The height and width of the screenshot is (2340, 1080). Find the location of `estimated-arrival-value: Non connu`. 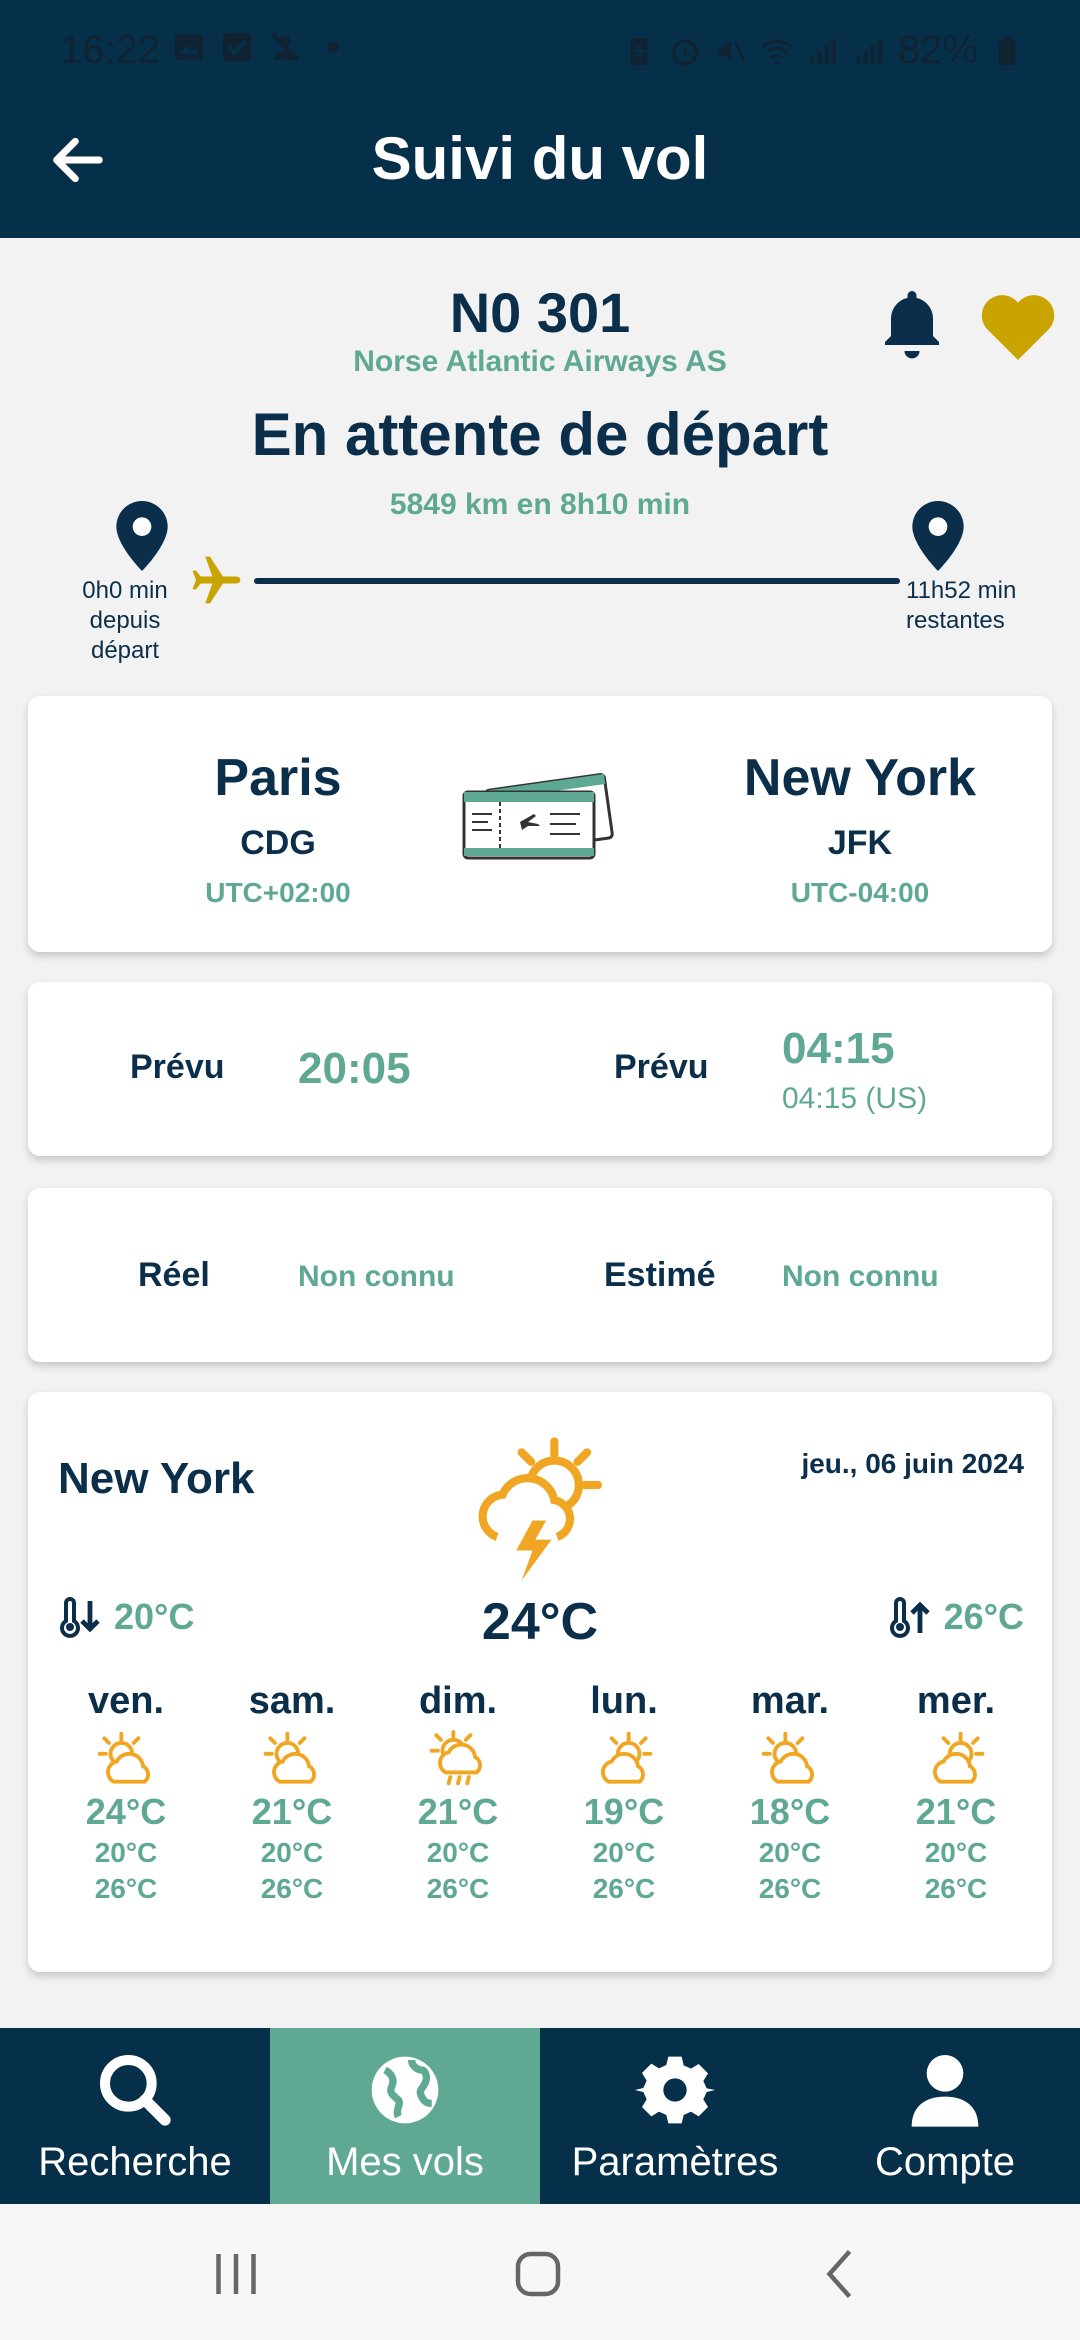

estimated-arrival-value: Non connu is located at coordinates (860, 1276).